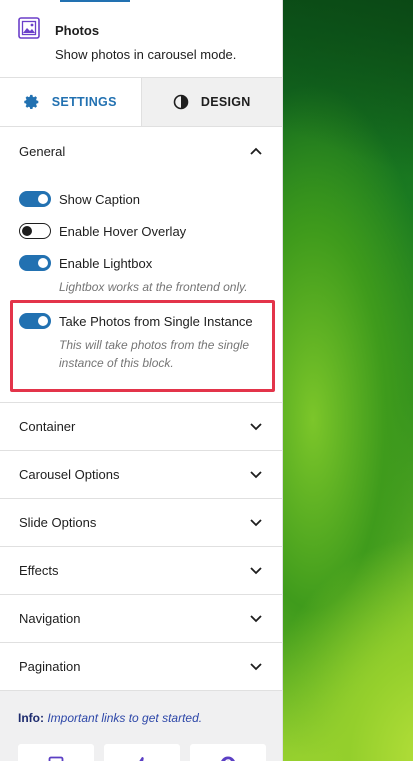 This screenshot has height=761, width=413. Describe the element at coordinates (35, 199) in the screenshot. I see `show-caption-toggle` at that location.